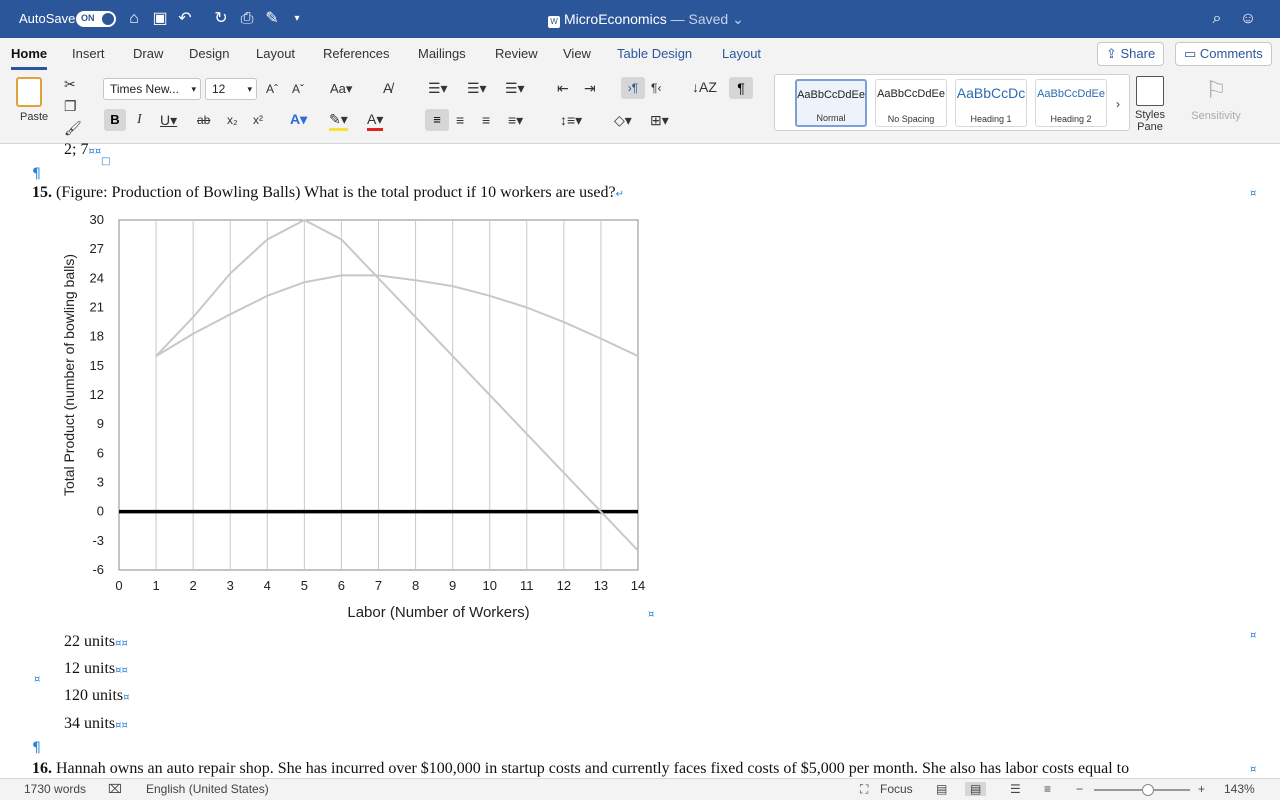 Image resolution: width=1280 pixels, height=800 pixels. What do you see at coordinates (656, 88) in the screenshot?
I see `rtl-button: ¶‹` at bounding box center [656, 88].